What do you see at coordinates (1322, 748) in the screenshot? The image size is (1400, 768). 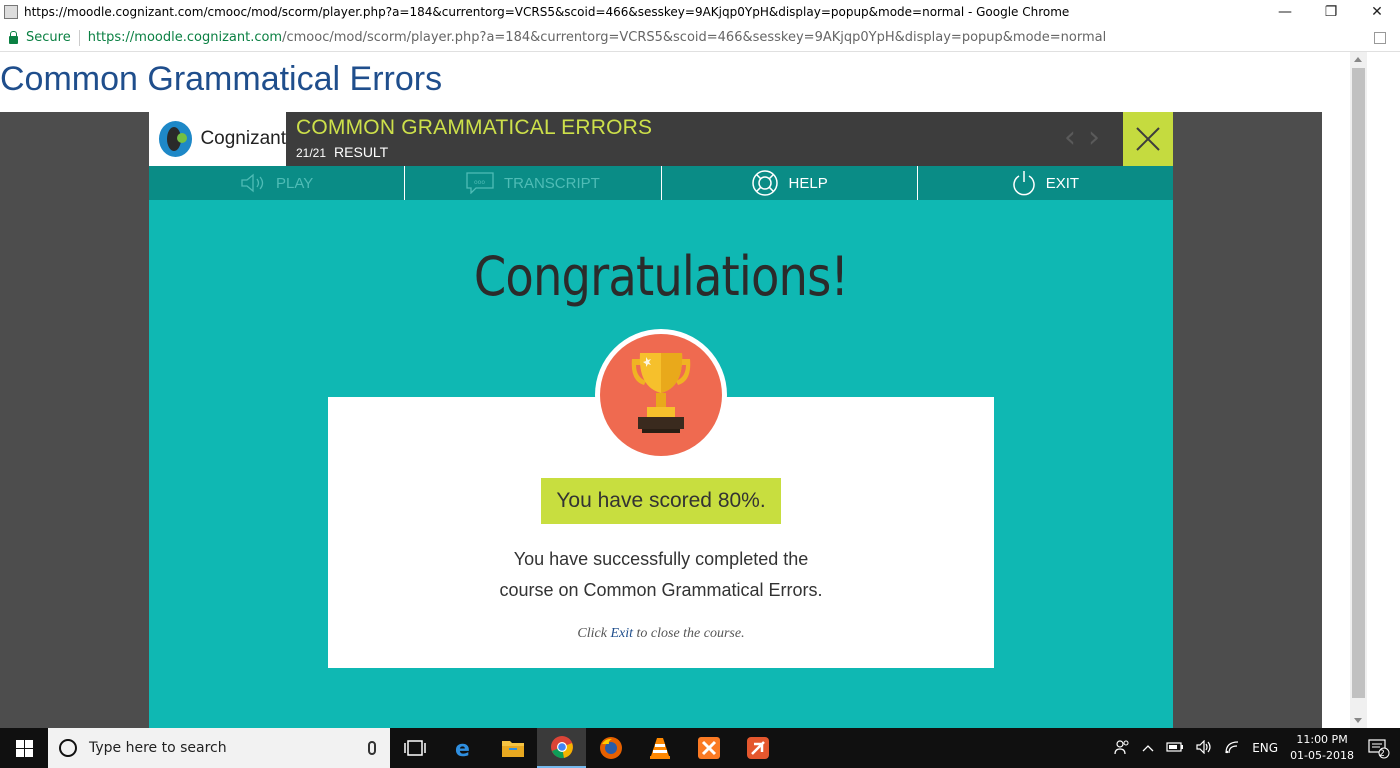 I see `system-clock: 11:00 PM 01-05-2018` at bounding box center [1322, 748].